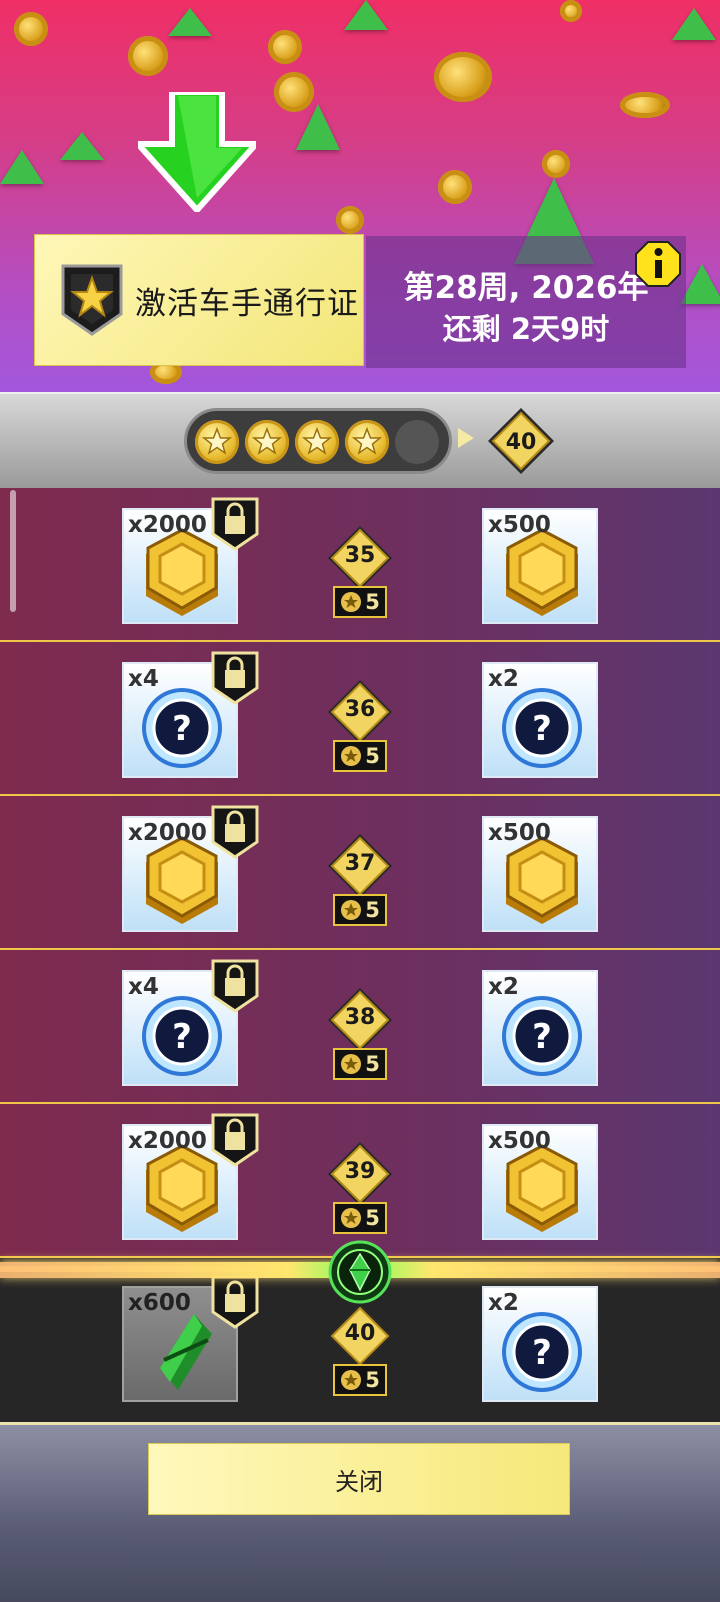 Image resolution: width=720 pixels, height=1602 pixels. I want to click on tier-row-37: x2000 37 5 x500, so click(360, 873).